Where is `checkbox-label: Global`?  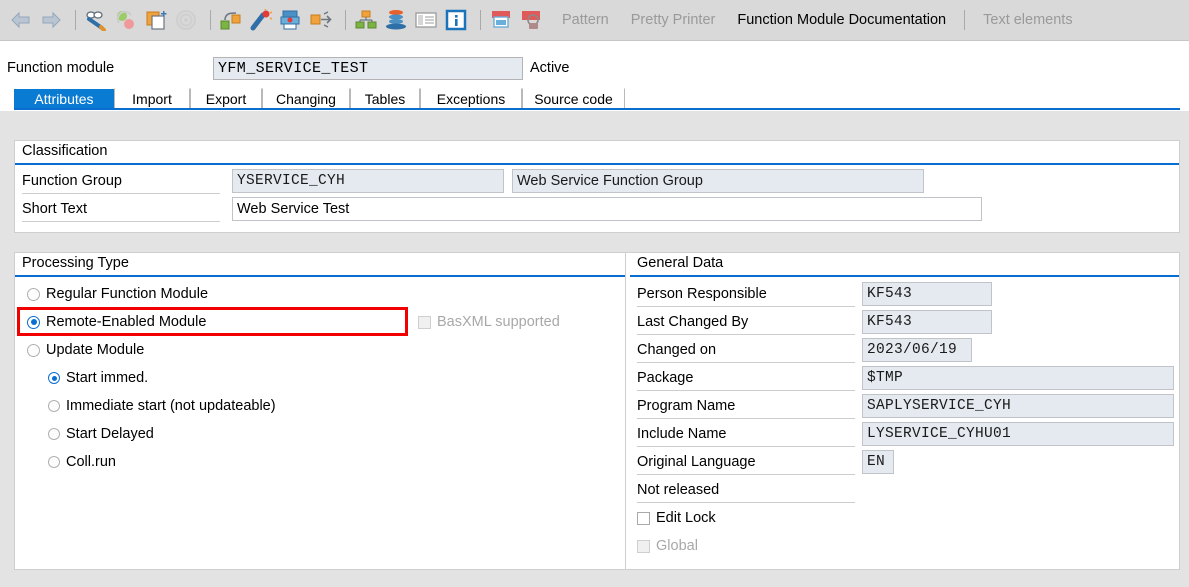
checkbox-label: Global is located at coordinates (677, 546).